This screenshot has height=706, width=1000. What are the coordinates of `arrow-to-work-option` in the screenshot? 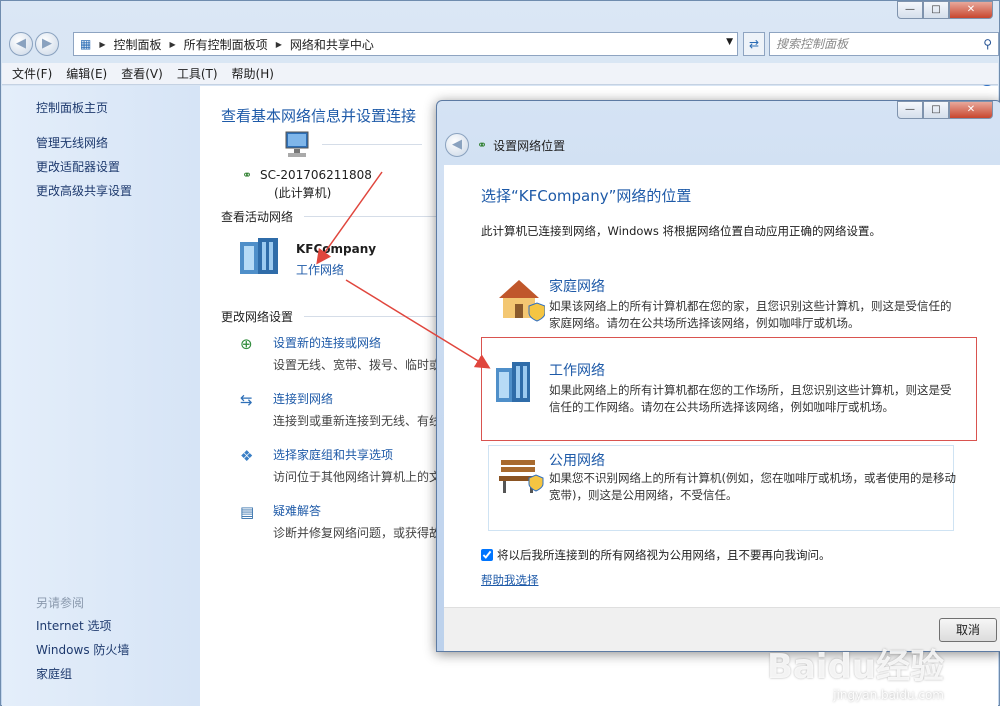 It's located at (418, 324).